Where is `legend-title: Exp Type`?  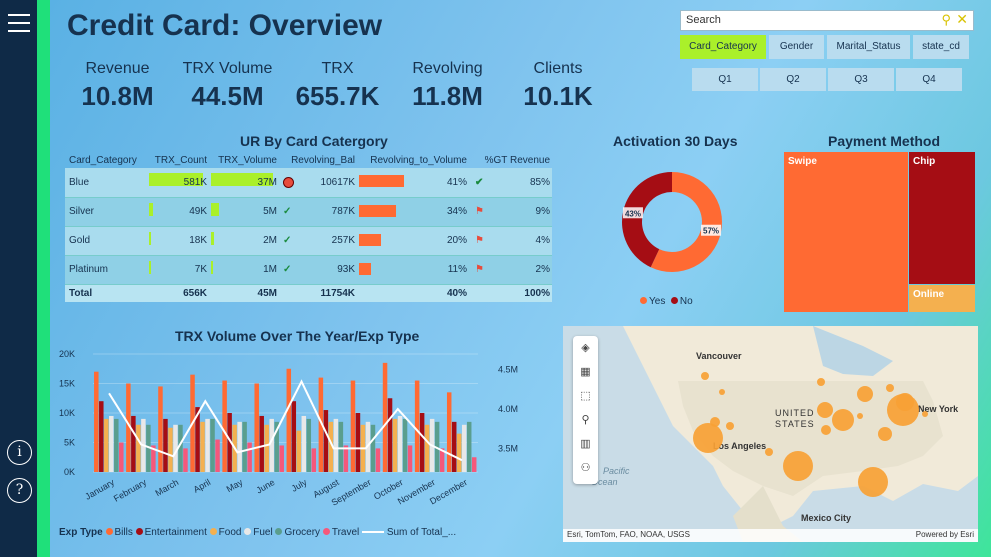
legend-title: Exp Type is located at coordinates (81, 532).